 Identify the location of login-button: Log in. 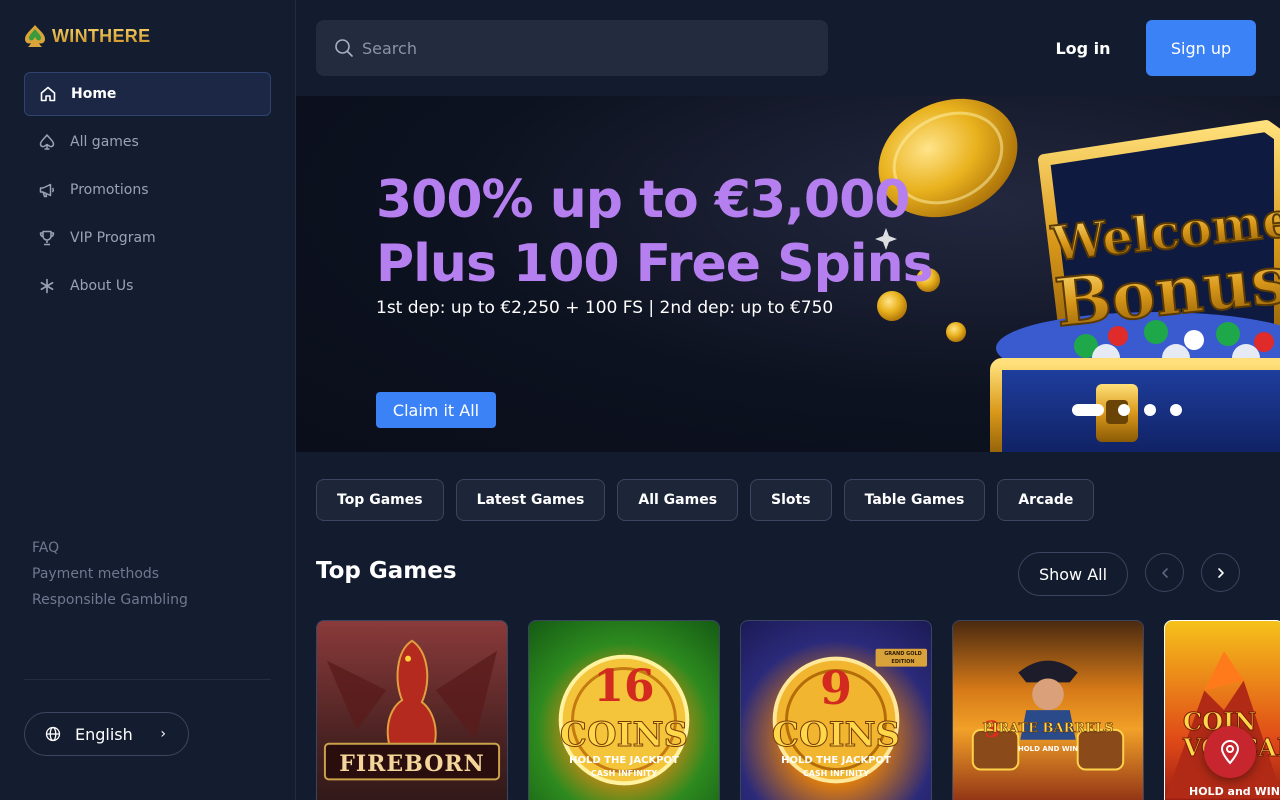
(1083, 48).